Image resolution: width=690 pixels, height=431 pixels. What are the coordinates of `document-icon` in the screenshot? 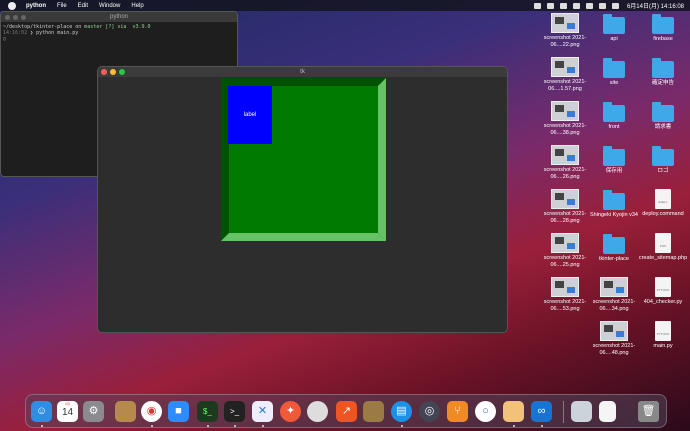 It's located at (607, 411).